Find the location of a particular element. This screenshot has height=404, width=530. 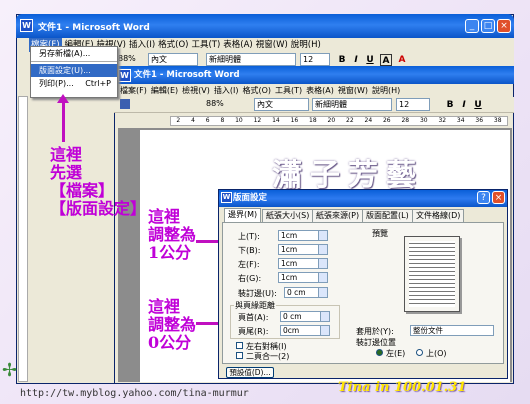

inner-toolbar: 88% 內文 新細明體 12 B I U is located at coordinates (314, 105).